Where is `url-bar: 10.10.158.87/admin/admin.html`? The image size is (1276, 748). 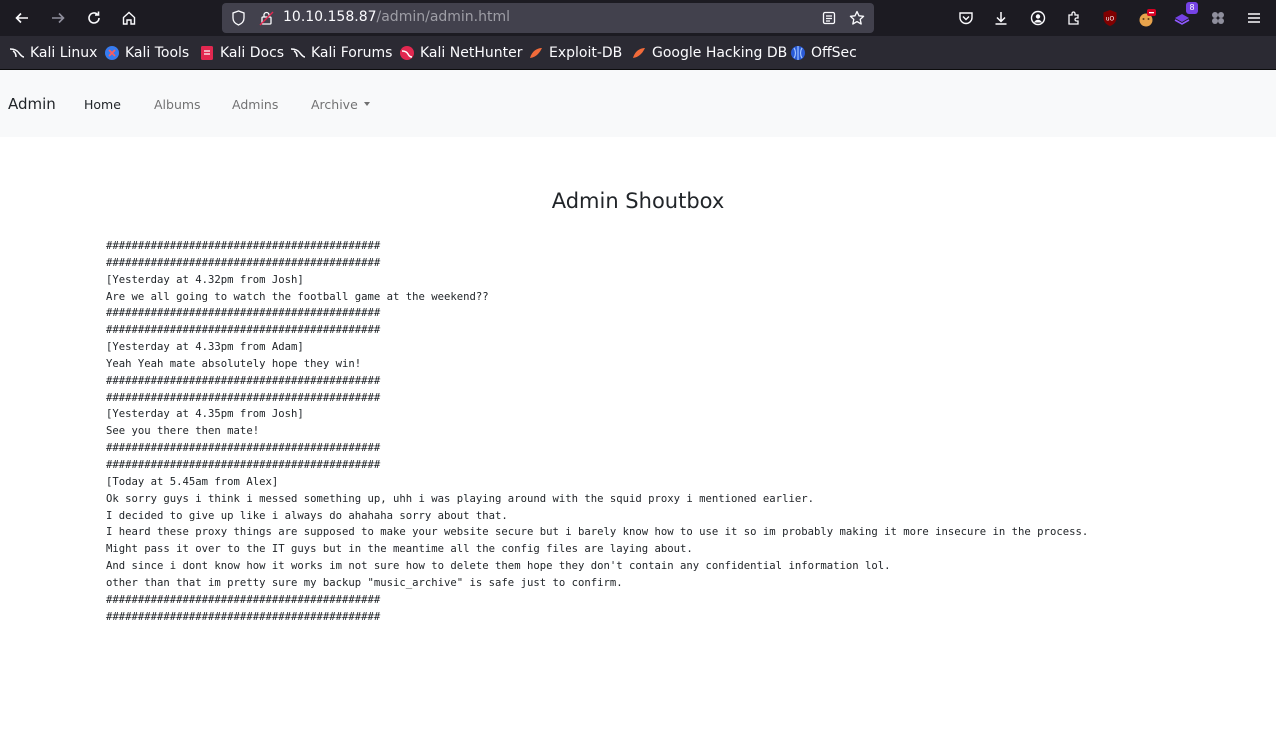 url-bar: 10.10.158.87/admin/admin.html is located at coordinates (548, 18).